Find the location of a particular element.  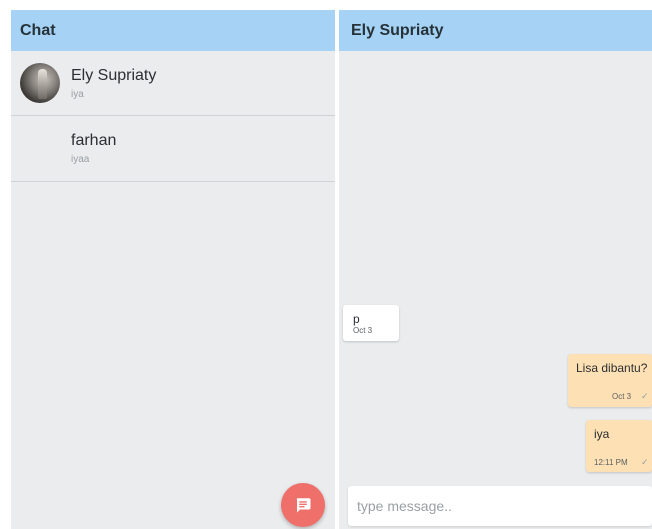

message-time: 12:11 PM is located at coordinates (611, 462).